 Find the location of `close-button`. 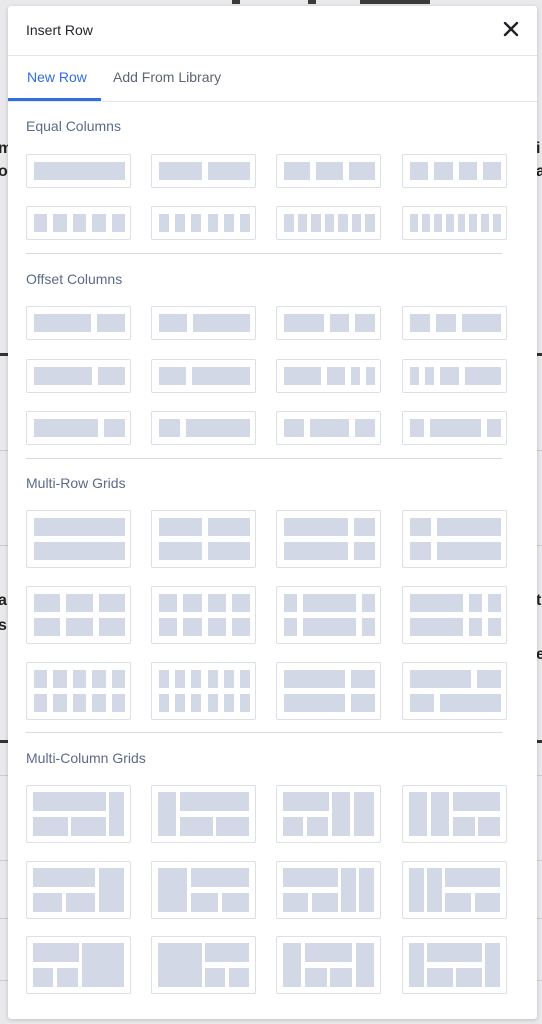

close-button is located at coordinates (511, 29).